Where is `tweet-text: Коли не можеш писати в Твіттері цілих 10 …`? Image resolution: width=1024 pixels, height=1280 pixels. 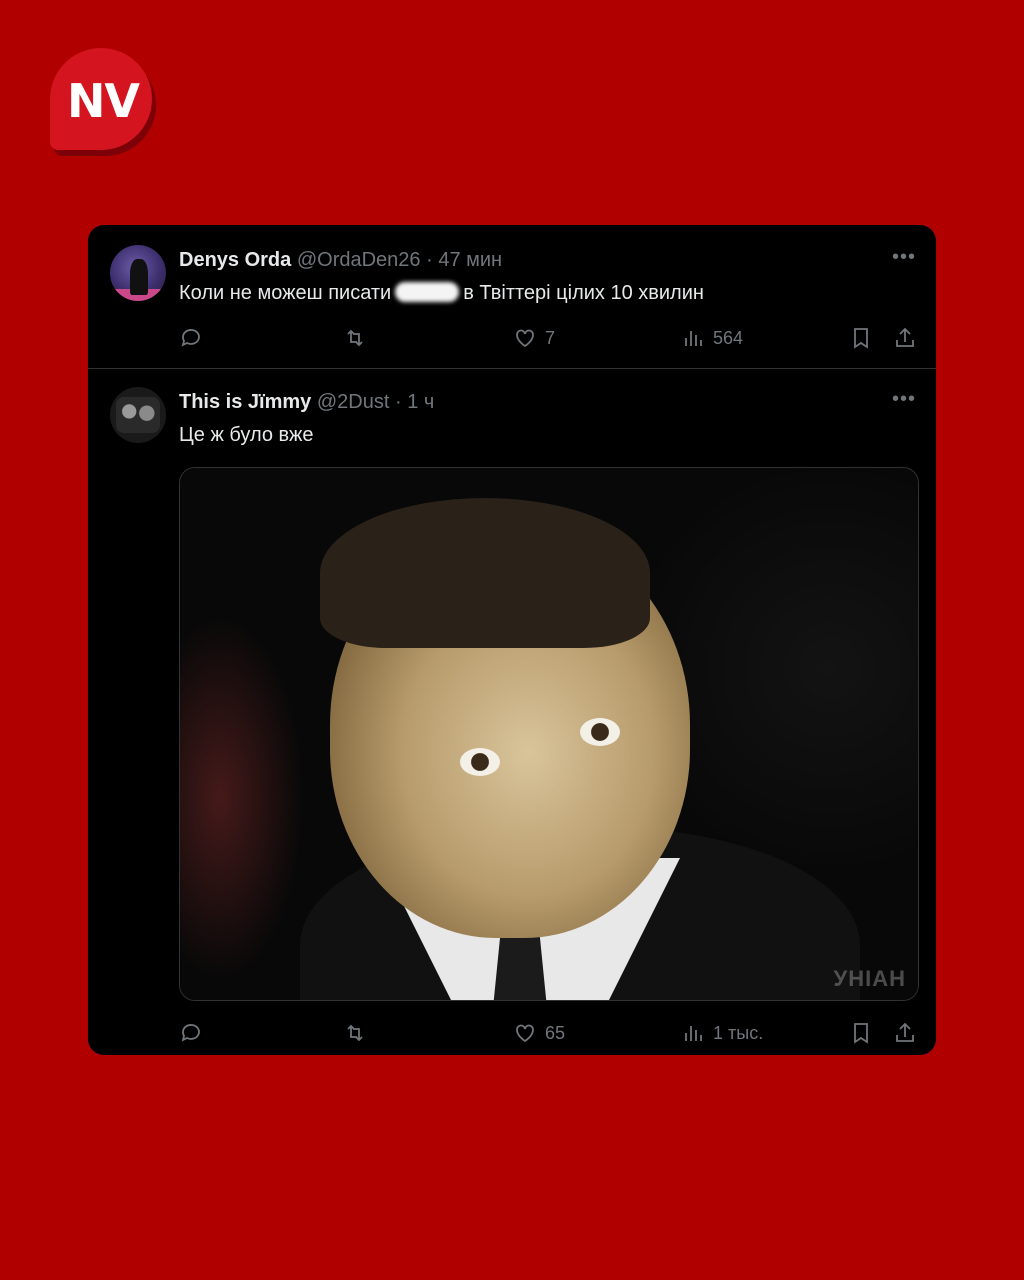 tweet-text: Коли не можеш писати в Твіттері цілих 10 … is located at coordinates (441, 293).